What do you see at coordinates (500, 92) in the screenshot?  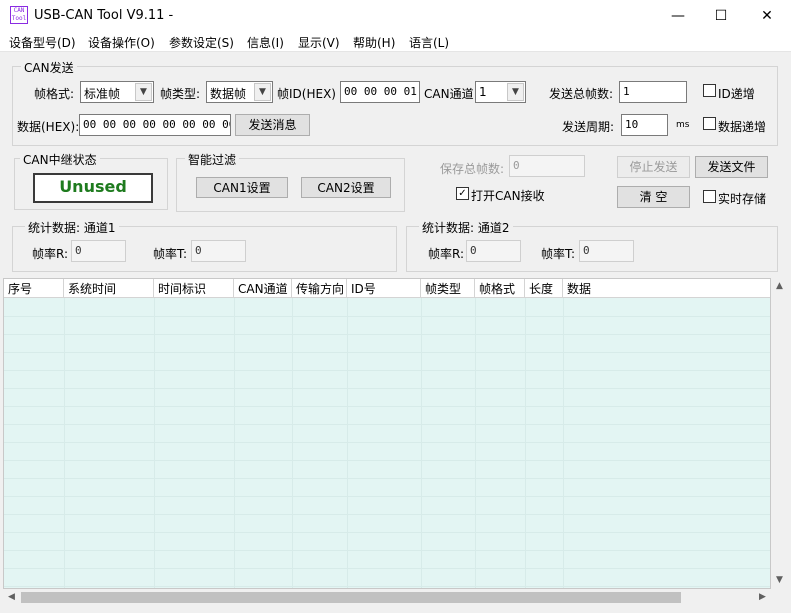 I see `can-channel-select: 1 ▼` at bounding box center [500, 92].